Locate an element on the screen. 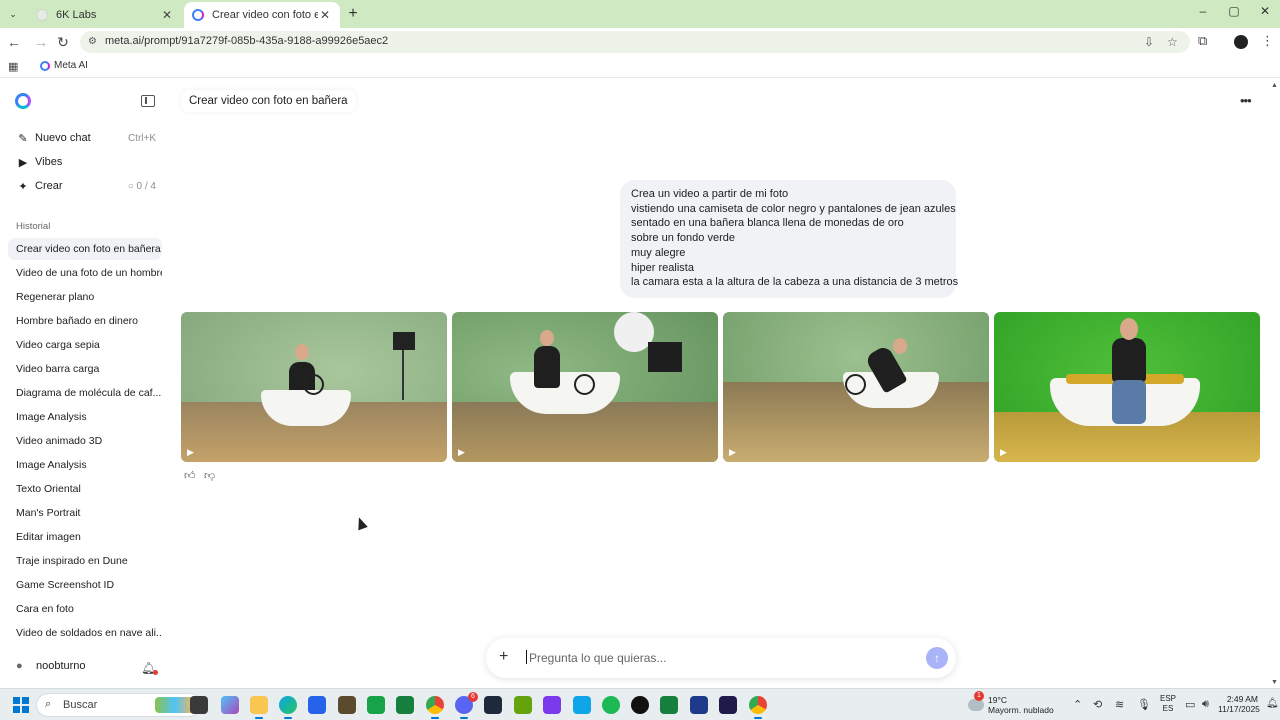 The width and height of the screenshot is (1280, 720). tab-title: Crear video con foto en bañera is located at coordinates (265, 15).